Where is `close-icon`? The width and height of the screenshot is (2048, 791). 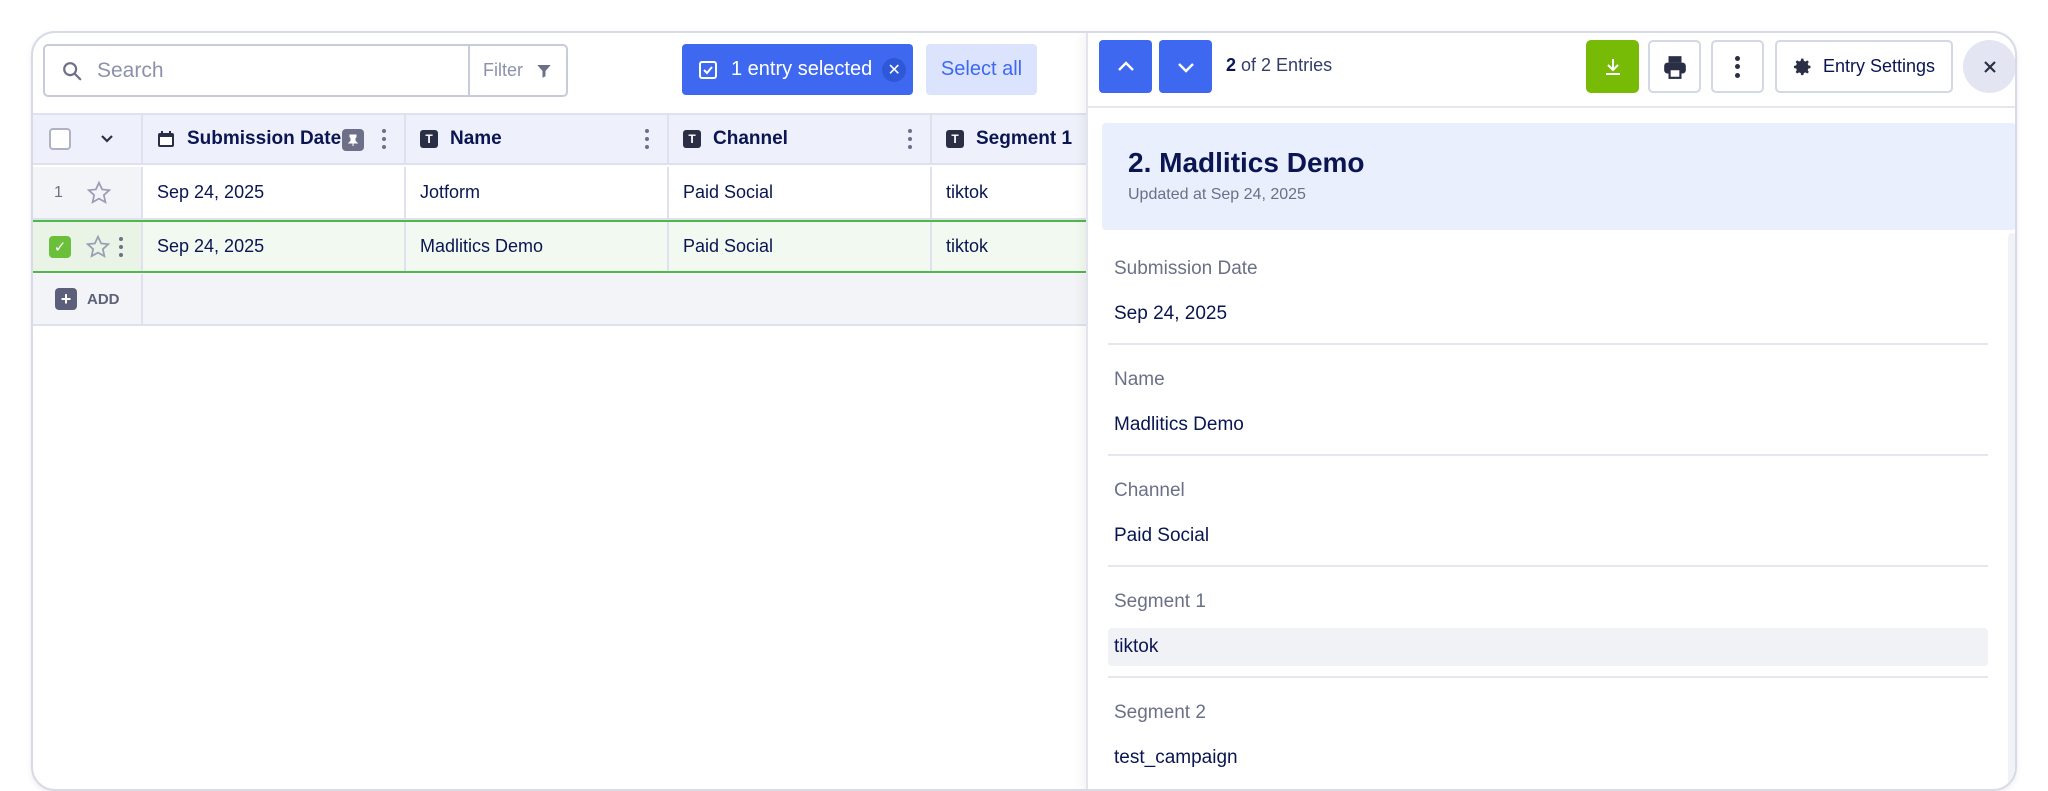
close-icon is located at coordinates (1989, 66).